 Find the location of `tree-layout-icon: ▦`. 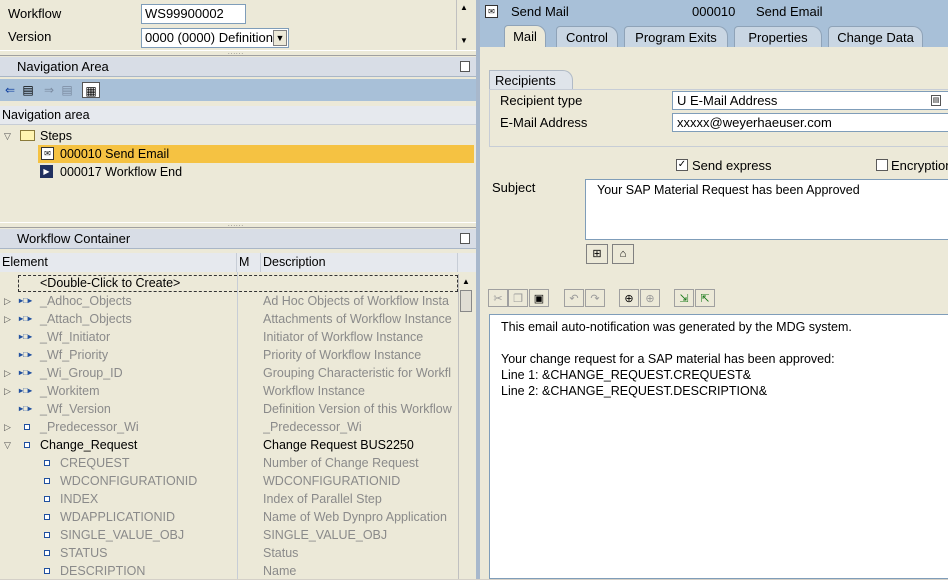

tree-layout-icon: ▦ is located at coordinates (91, 90).